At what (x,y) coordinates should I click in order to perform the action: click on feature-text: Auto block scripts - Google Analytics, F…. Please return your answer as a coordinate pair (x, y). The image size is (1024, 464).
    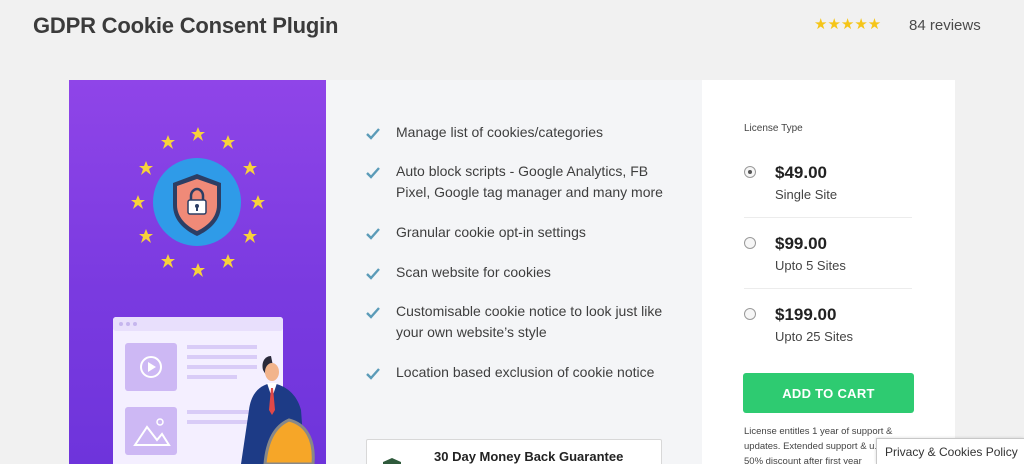
    Looking at the image, I should click on (529, 181).